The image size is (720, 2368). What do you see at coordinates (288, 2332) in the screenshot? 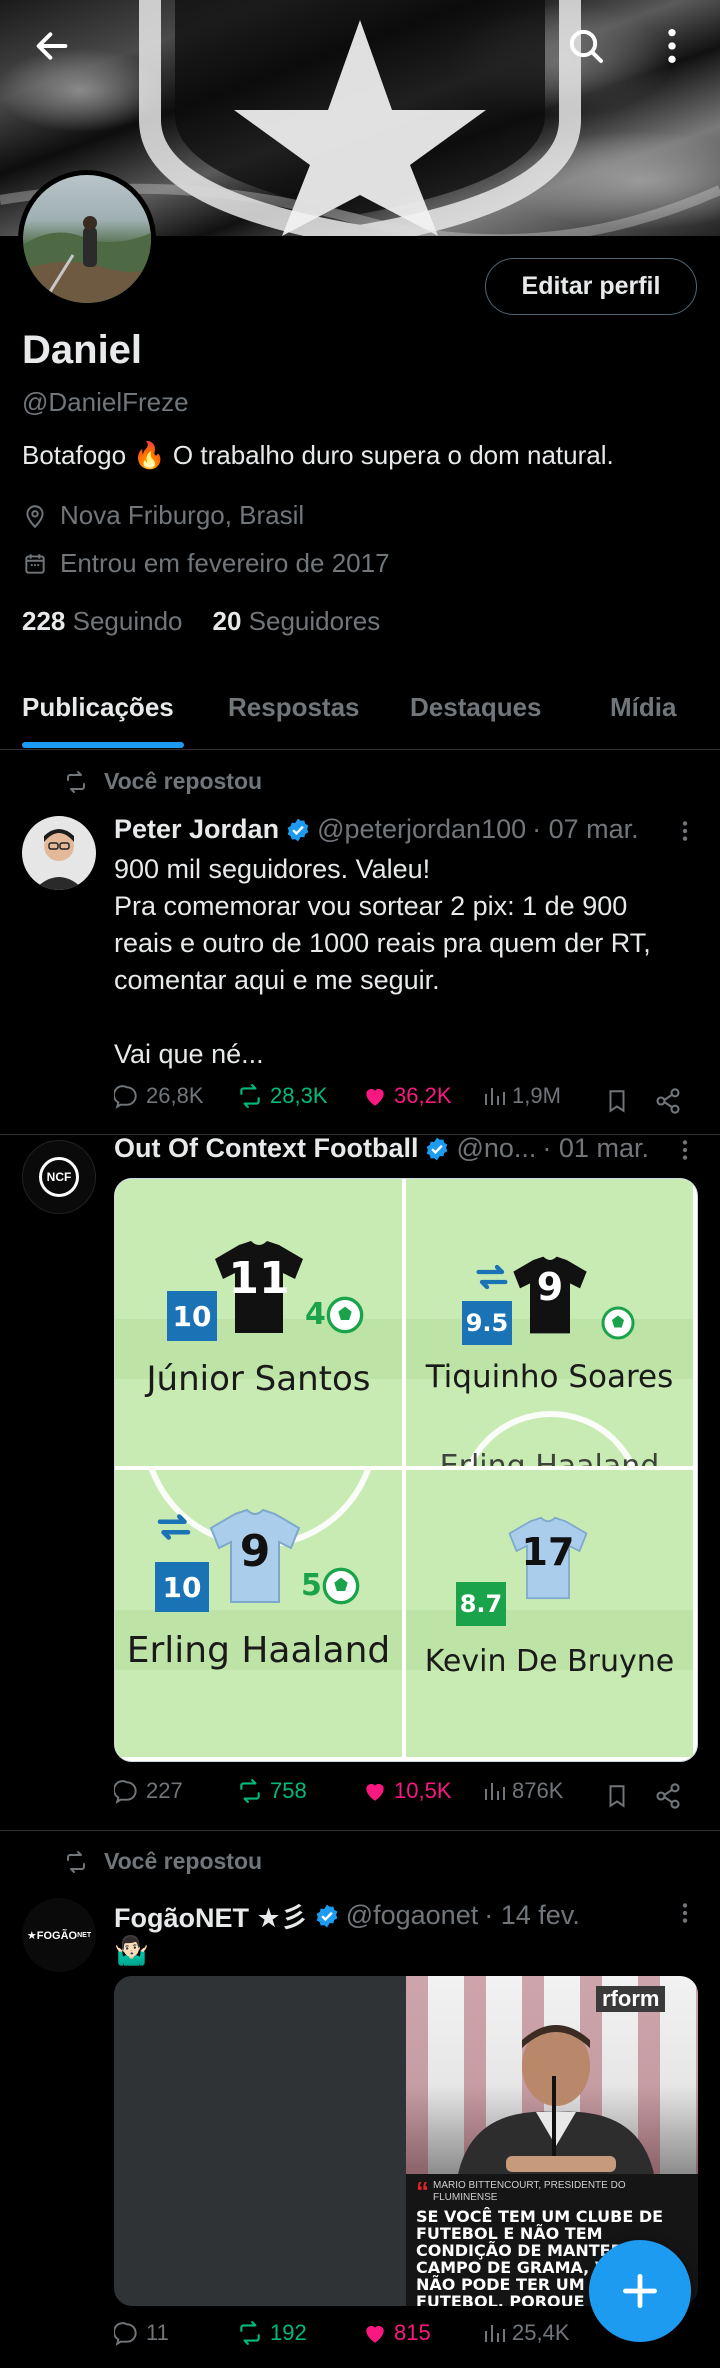
I see `repost-count: 192` at bounding box center [288, 2332].